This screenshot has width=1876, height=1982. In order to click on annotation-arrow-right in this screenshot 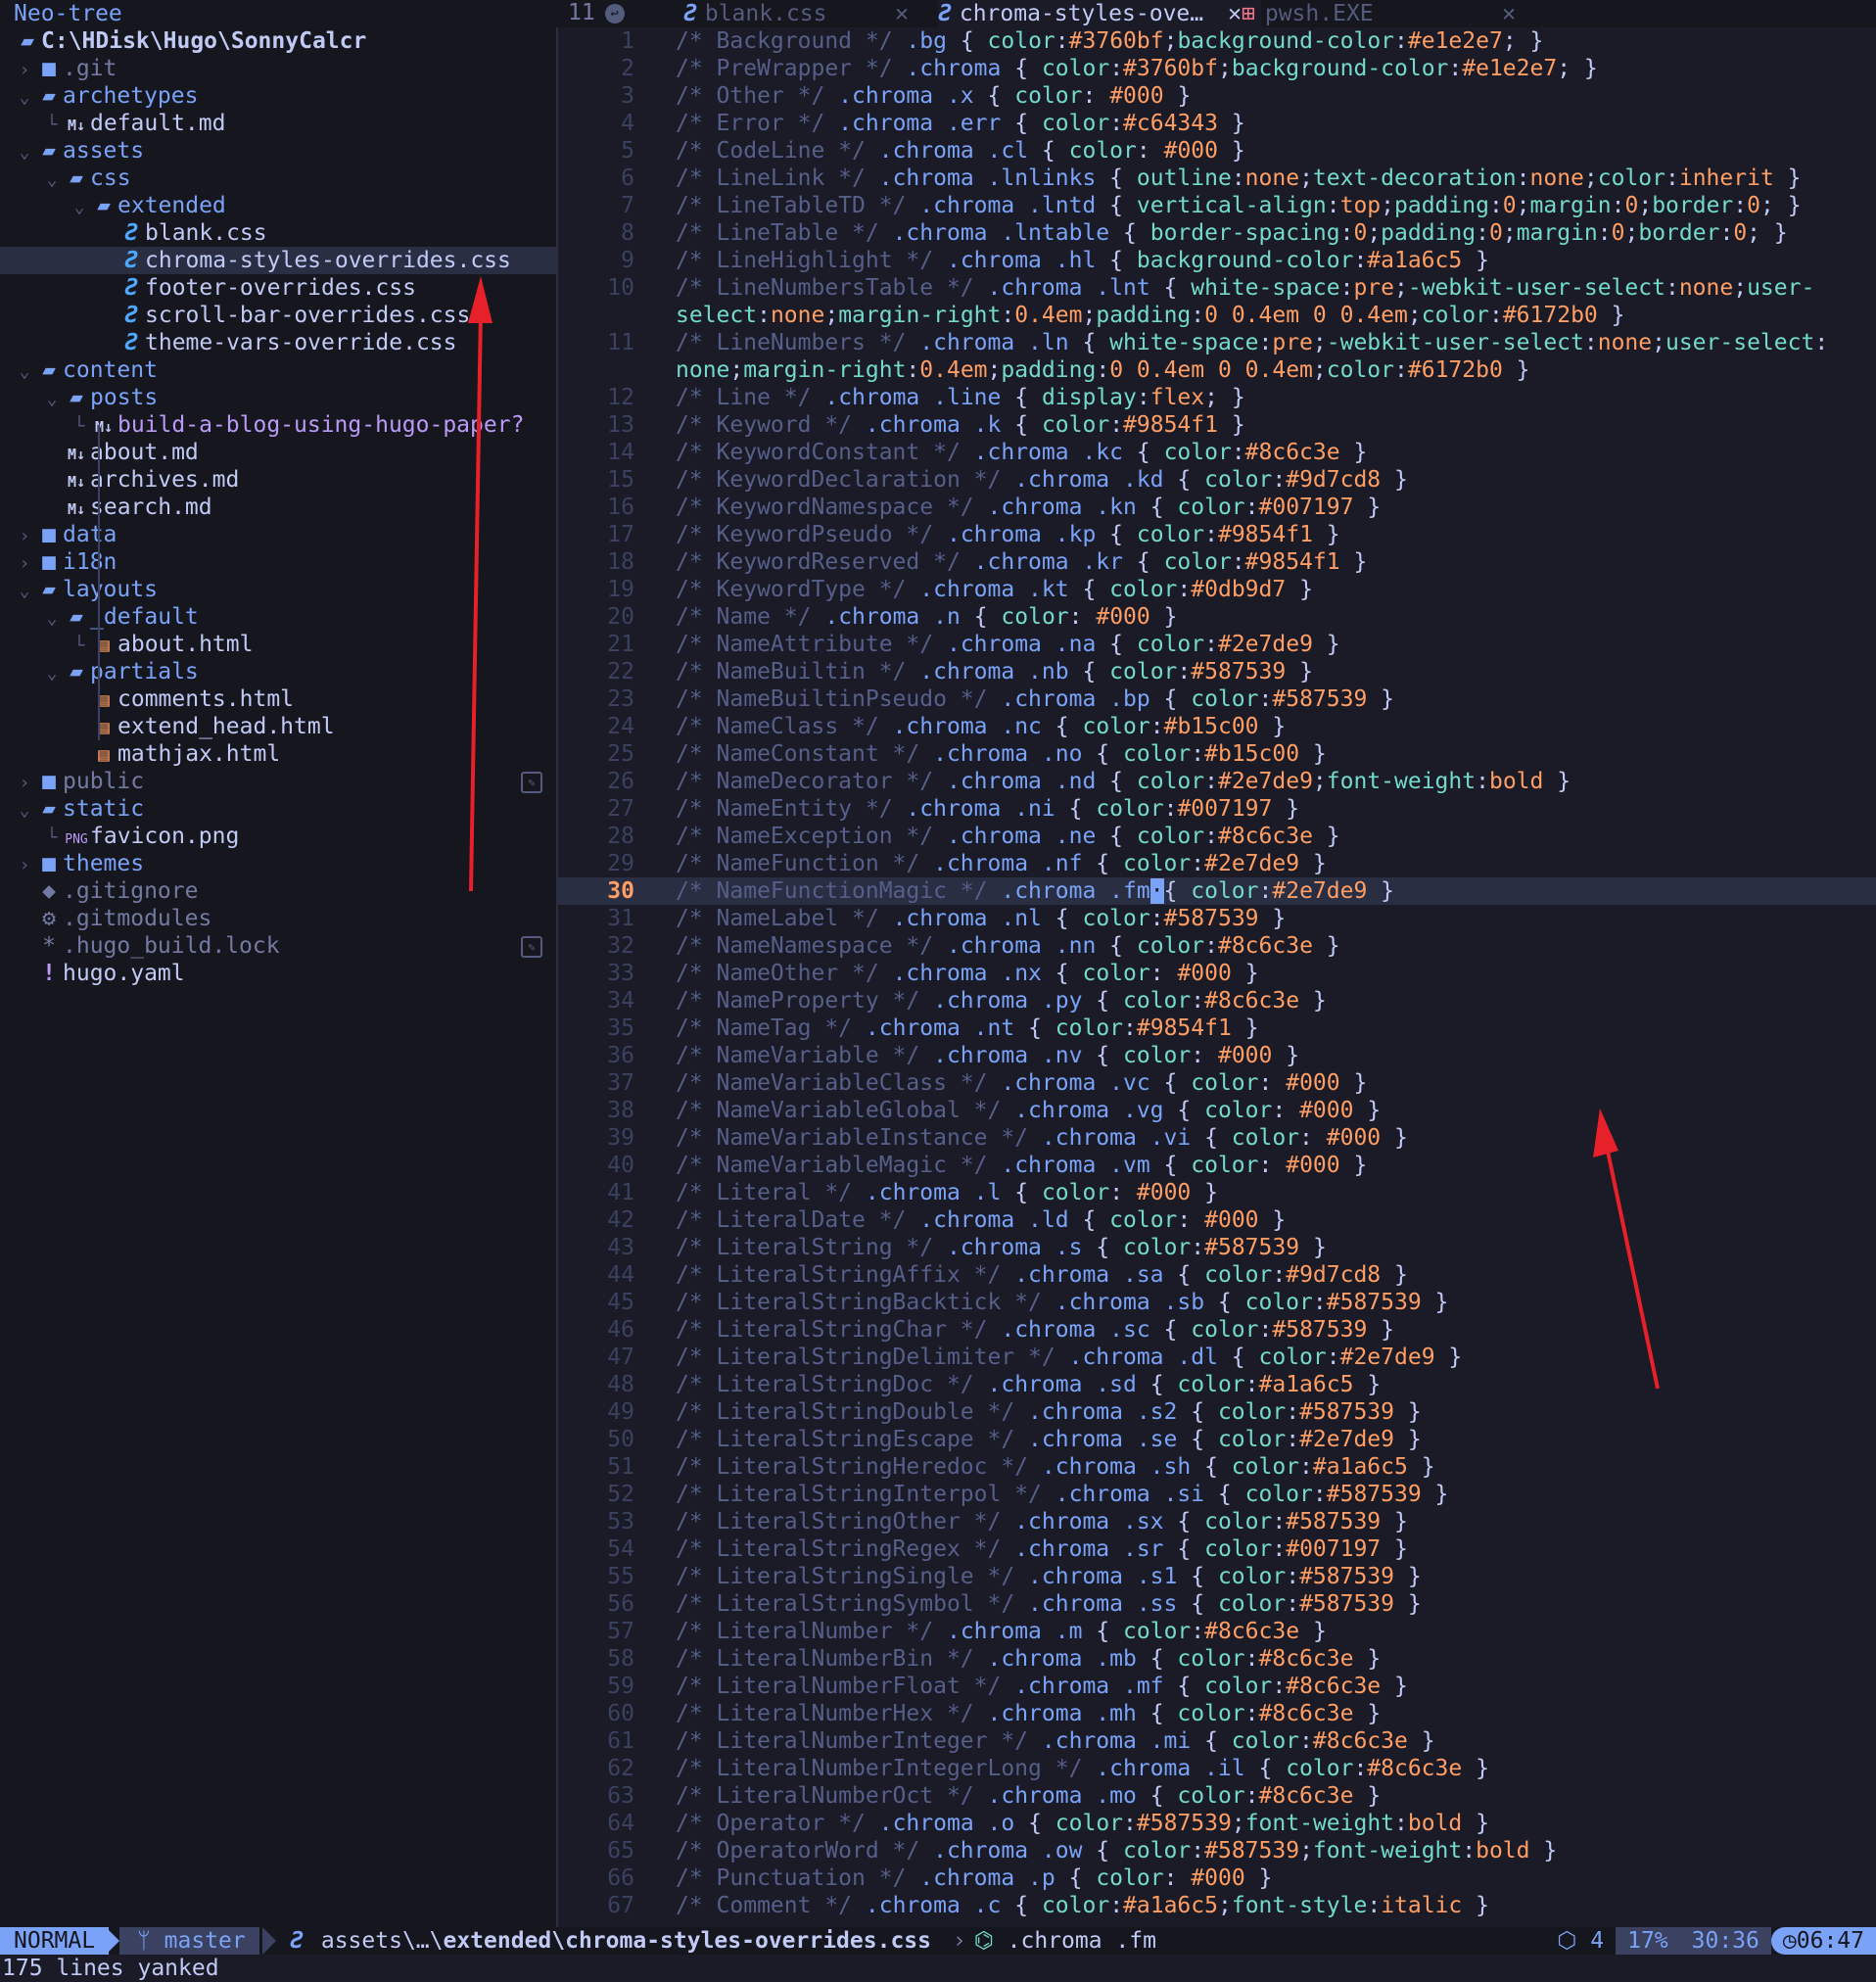, I will do `click(1627, 1249)`.